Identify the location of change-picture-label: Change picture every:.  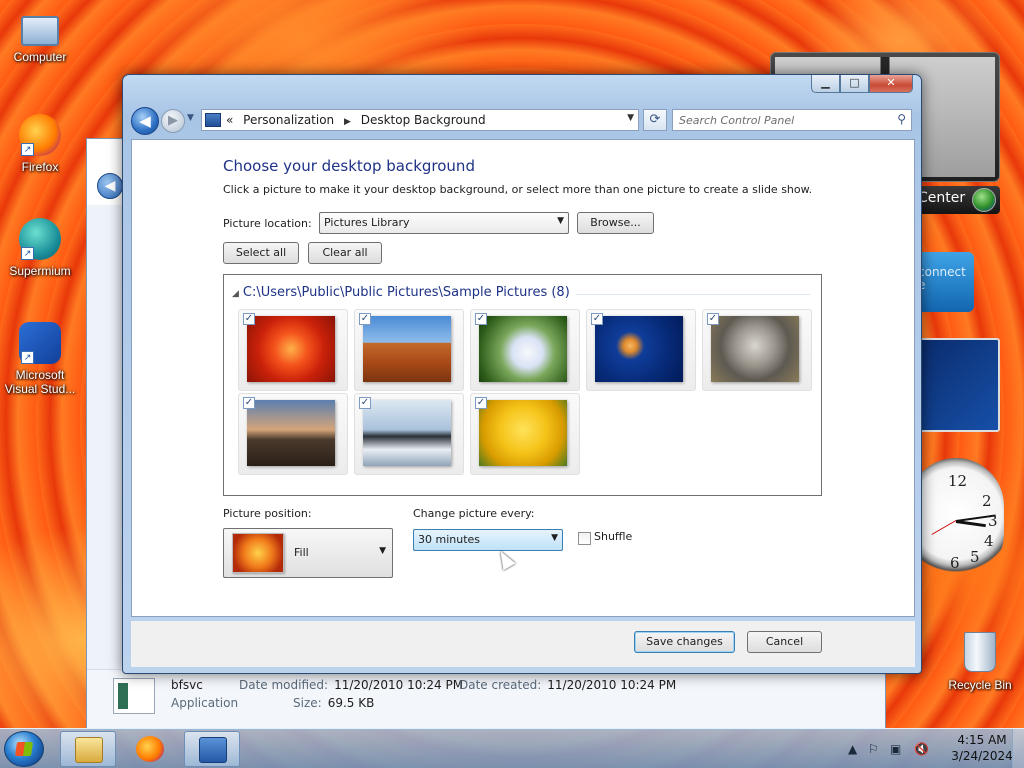
(474, 513).